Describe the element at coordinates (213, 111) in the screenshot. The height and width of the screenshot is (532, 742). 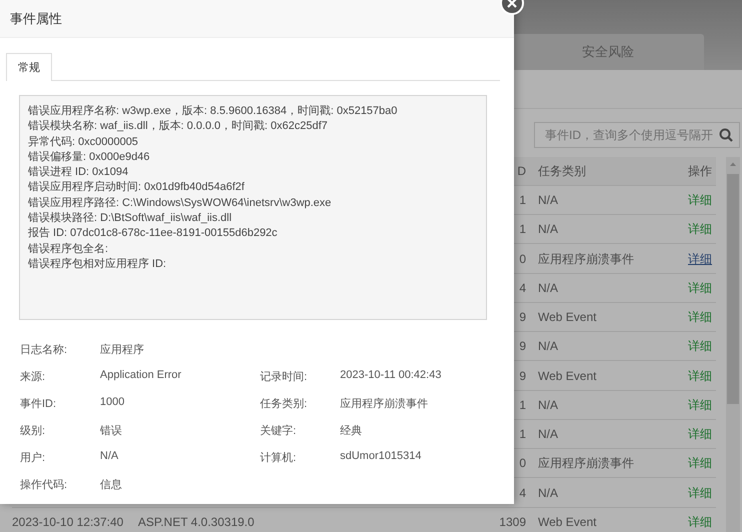
I see `detail-line: 错误应用程序名称: w3wp.exe，版本: 8.5.9600.16384，时间戳: 0x52157ba0` at that location.